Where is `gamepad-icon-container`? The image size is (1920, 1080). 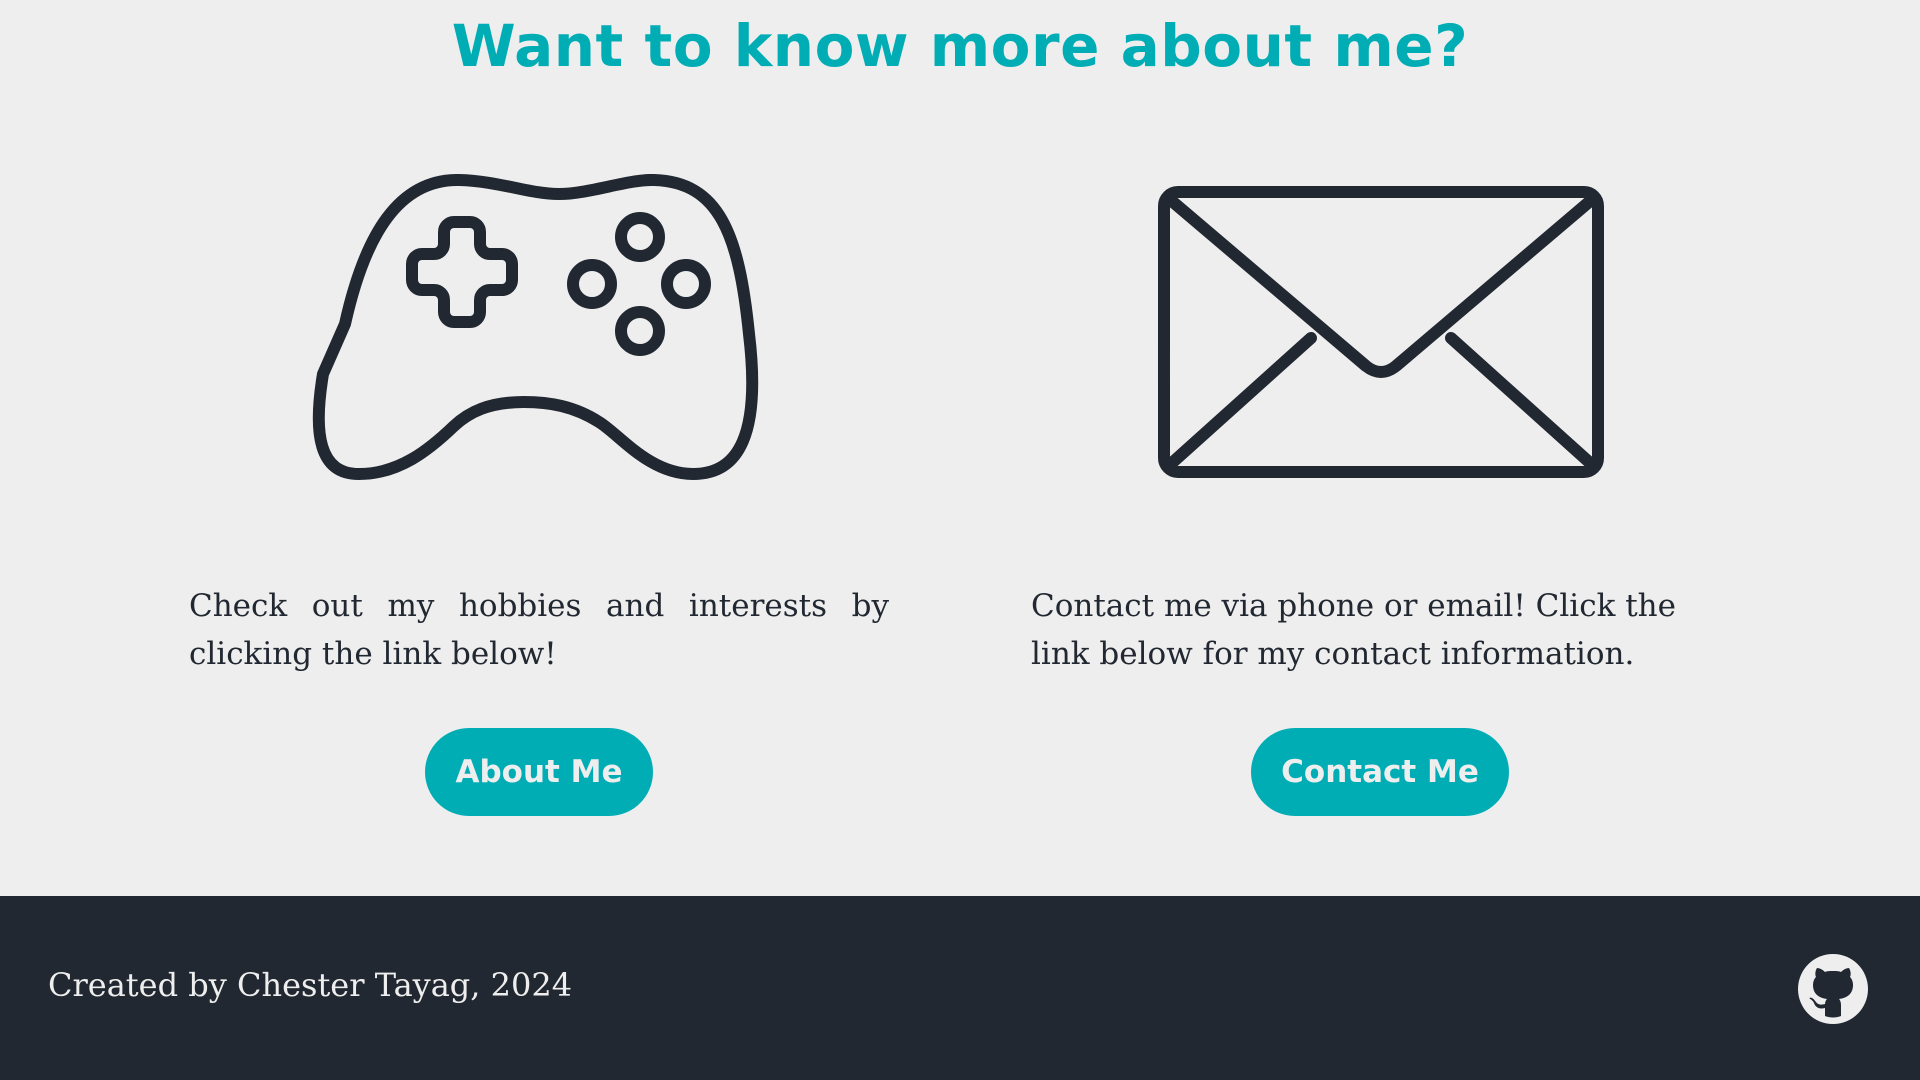
gamepad-icon-container is located at coordinates (539, 330).